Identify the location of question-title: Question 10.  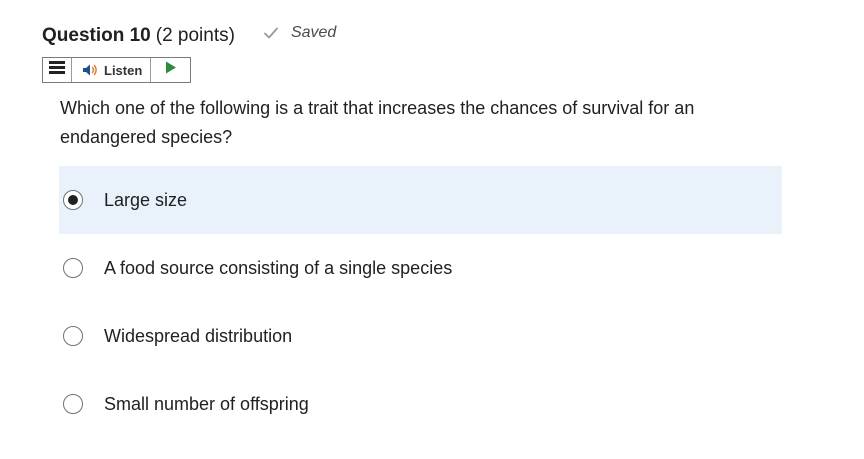
(96, 35).